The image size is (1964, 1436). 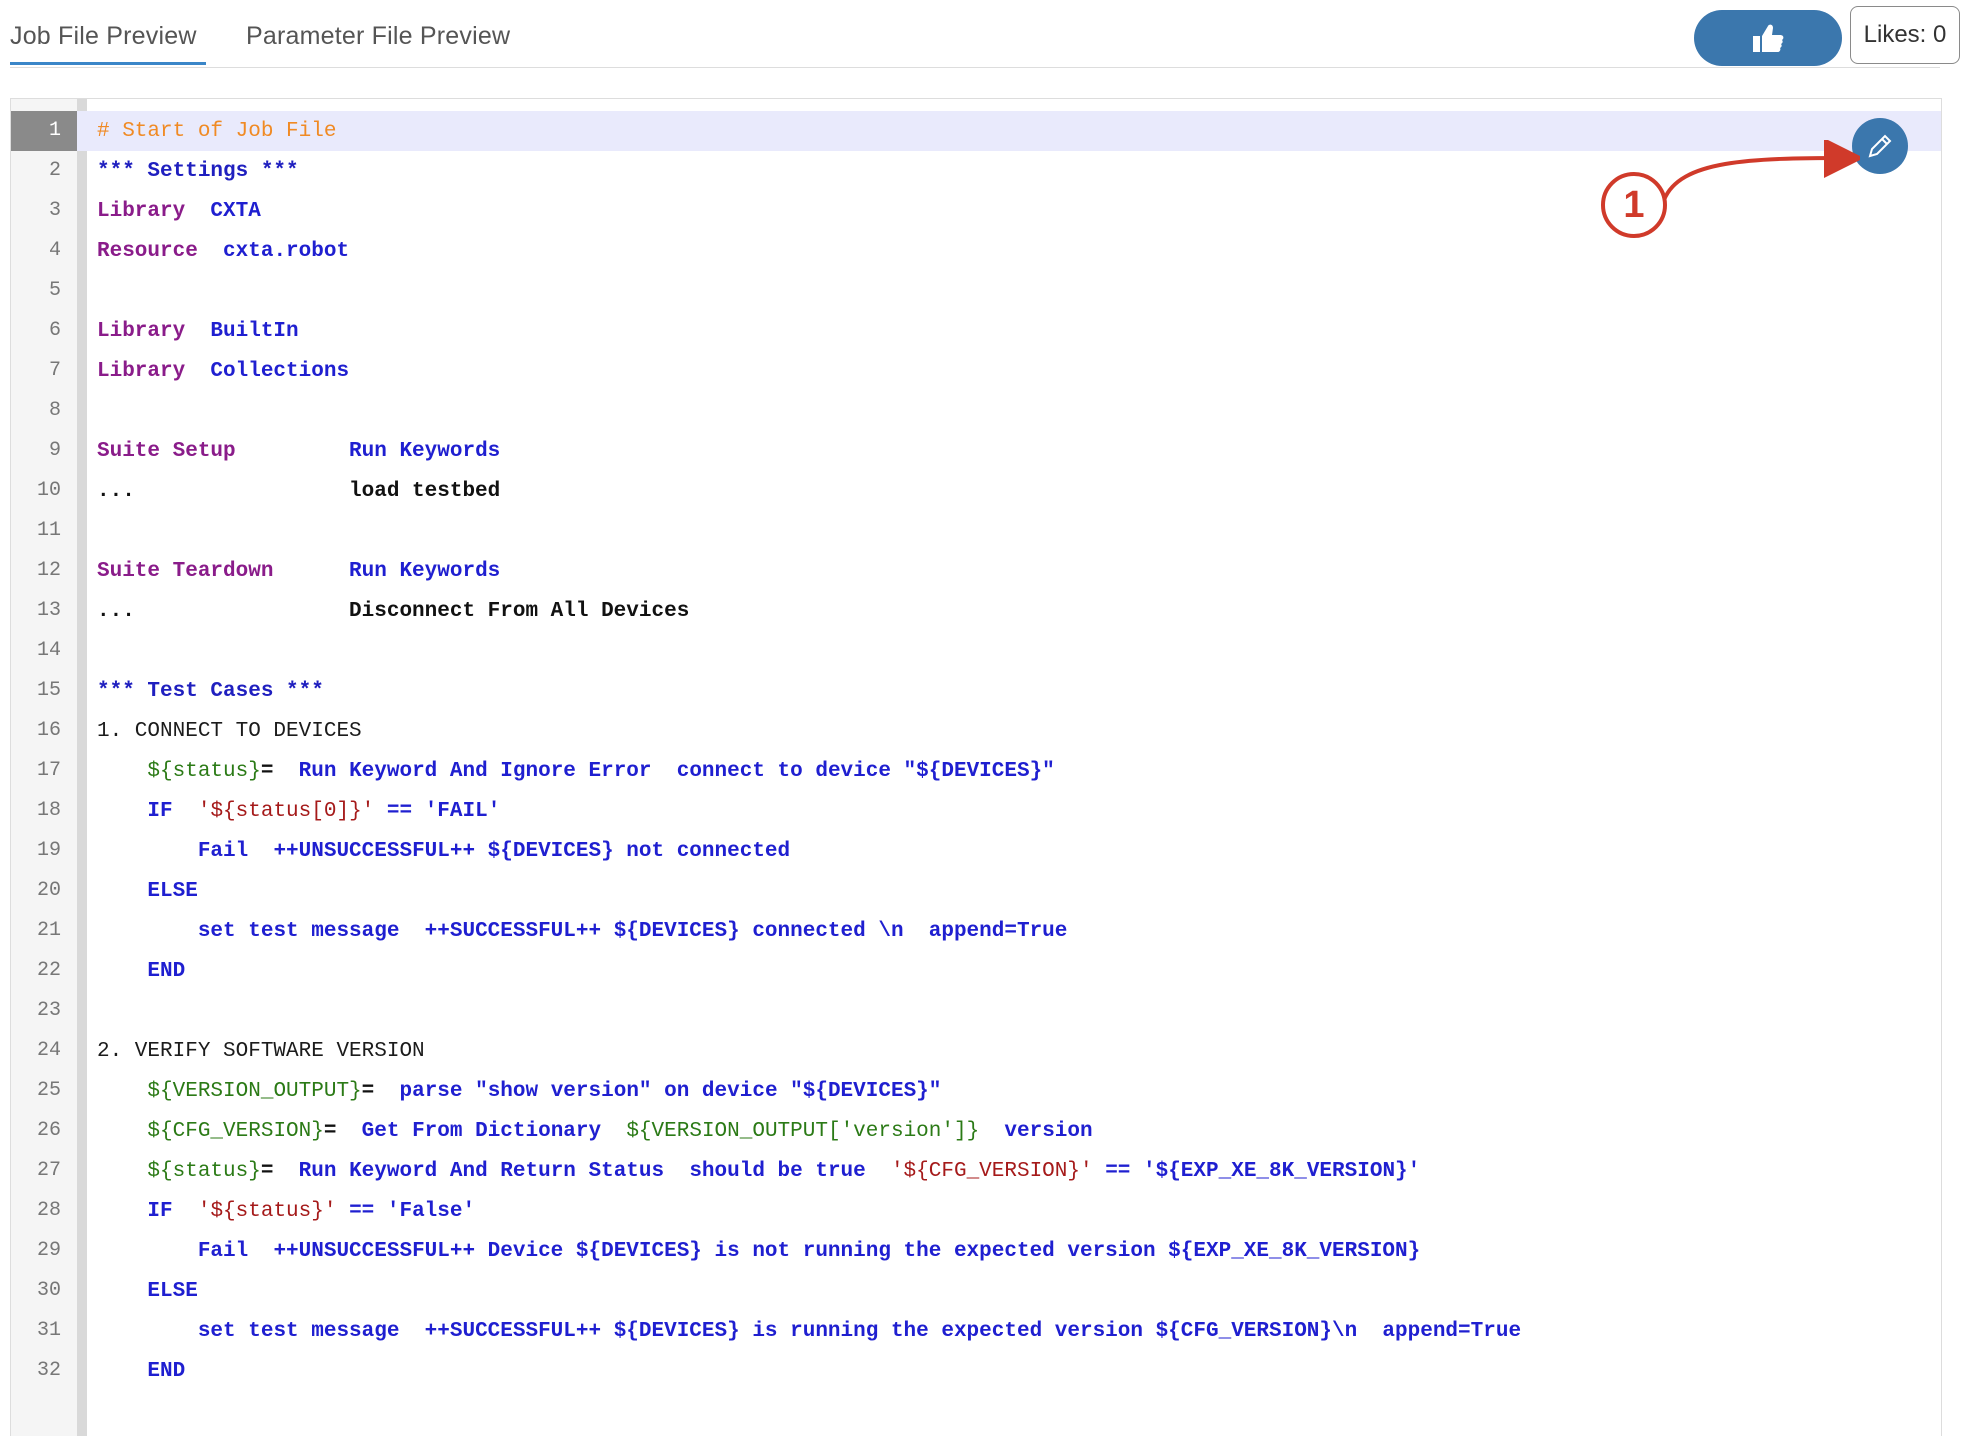 I want to click on code-line: 12 Suite Teardown Run Keywords, so click(x=976, y=571).